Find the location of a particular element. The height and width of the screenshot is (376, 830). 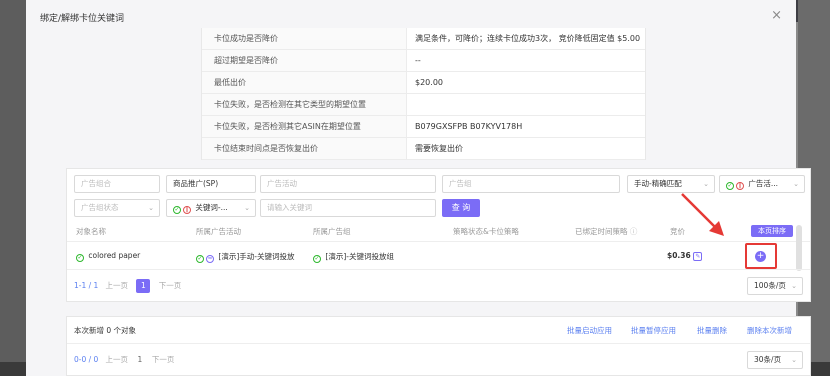

col-header-strategy: 策略状态&卡位策略 is located at coordinates (486, 231).